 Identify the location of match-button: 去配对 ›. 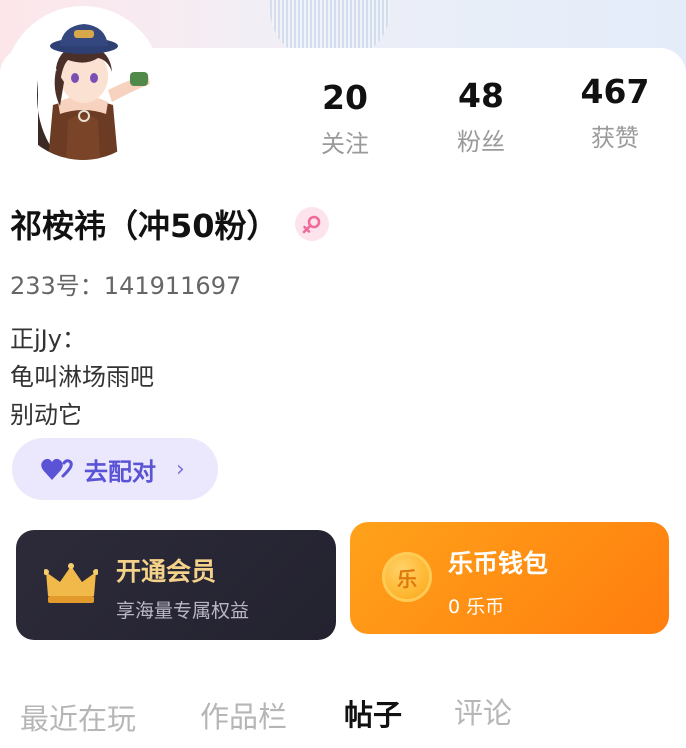
(115, 469).